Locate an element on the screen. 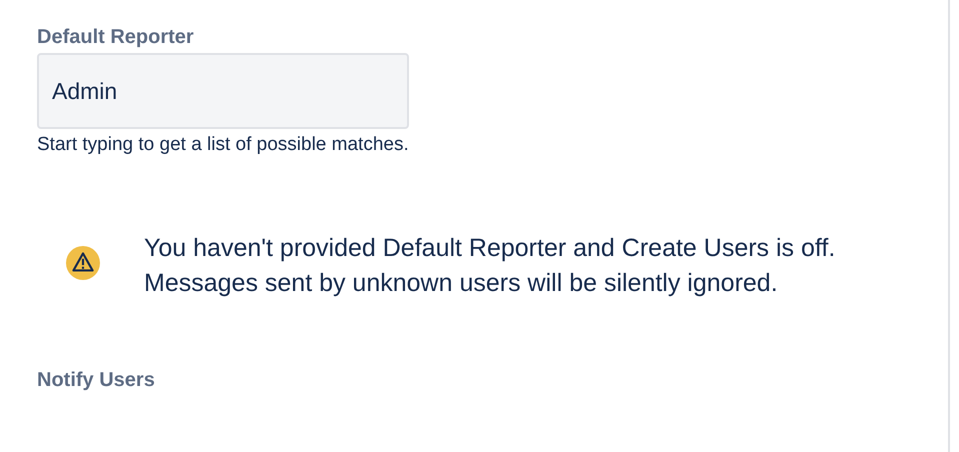  warning-icon is located at coordinates (83, 263).